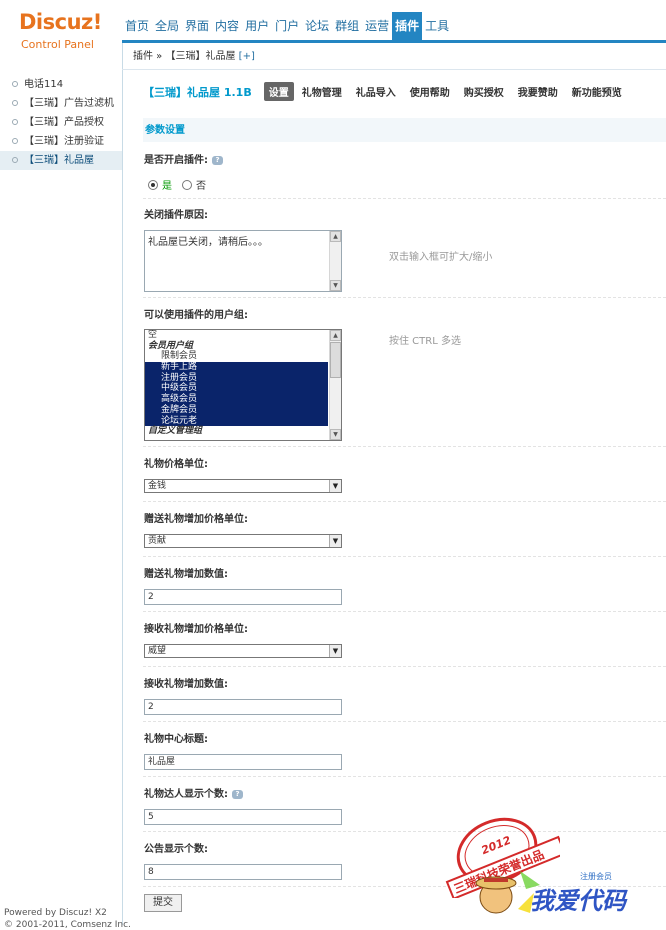 Image resolution: width=666 pixels, height=930 pixels. I want to click on usergroup-option: 限制会员, so click(236, 356).